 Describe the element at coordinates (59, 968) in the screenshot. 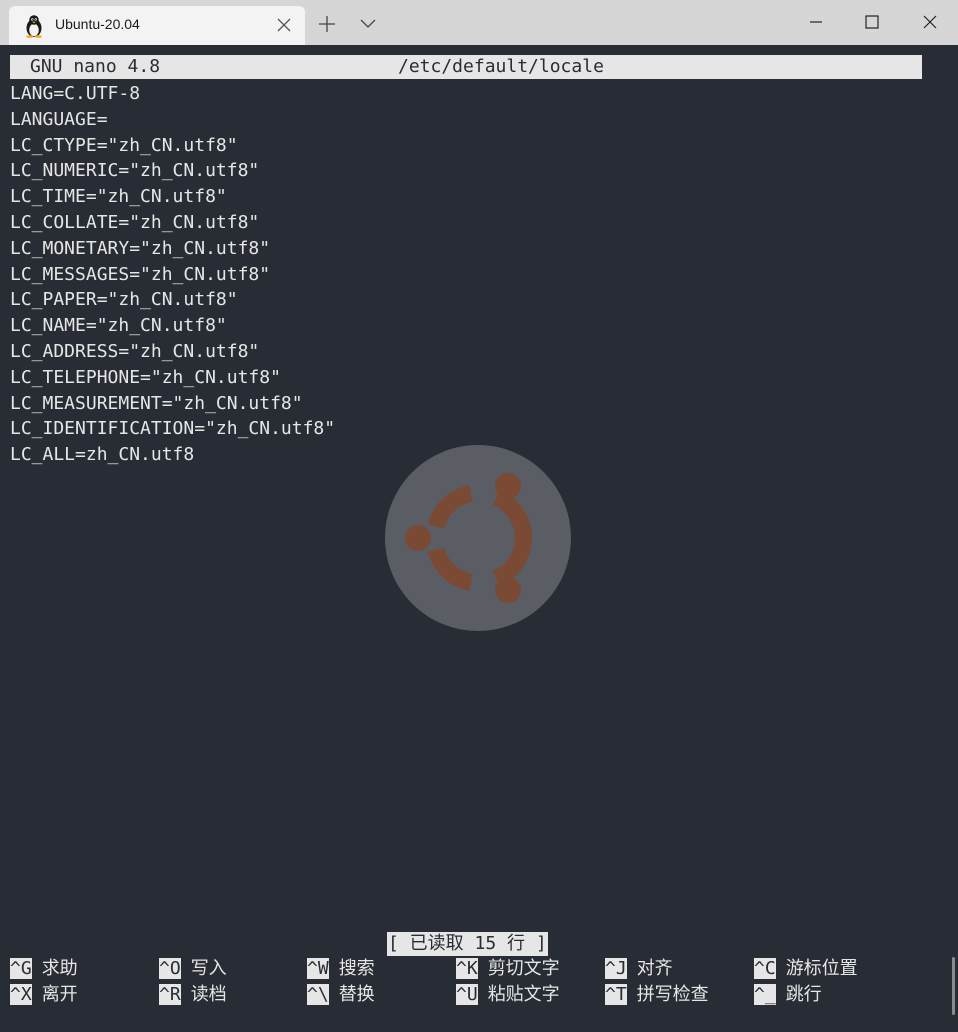

I see `shortcut-label: 求助` at that location.